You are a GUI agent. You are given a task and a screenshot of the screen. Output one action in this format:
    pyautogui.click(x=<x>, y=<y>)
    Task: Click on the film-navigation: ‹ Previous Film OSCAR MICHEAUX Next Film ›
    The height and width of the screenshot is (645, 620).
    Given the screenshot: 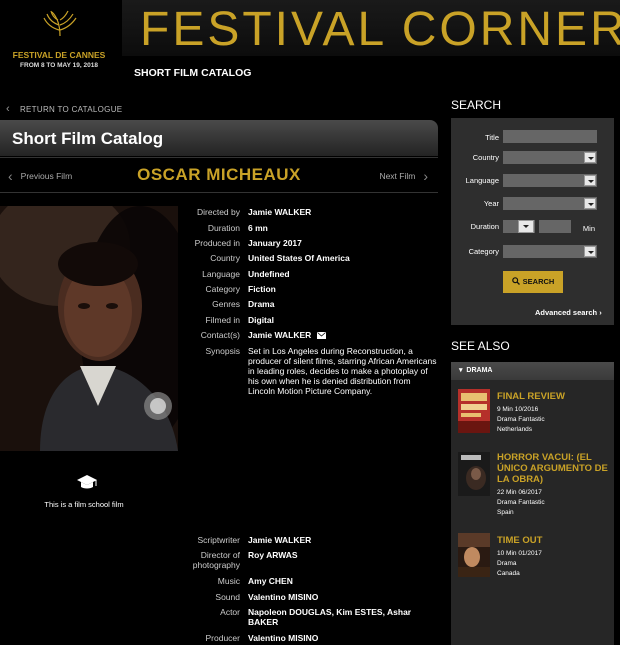 What is the action you would take?
    pyautogui.click(x=219, y=175)
    